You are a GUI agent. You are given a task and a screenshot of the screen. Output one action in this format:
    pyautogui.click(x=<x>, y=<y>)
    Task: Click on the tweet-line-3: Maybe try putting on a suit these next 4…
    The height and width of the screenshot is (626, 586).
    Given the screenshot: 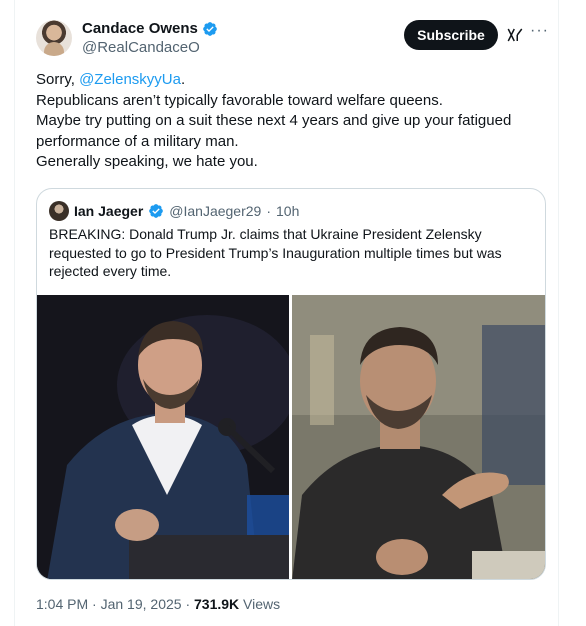 What is the action you would take?
    pyautogui.click(x=274, y=120)
    